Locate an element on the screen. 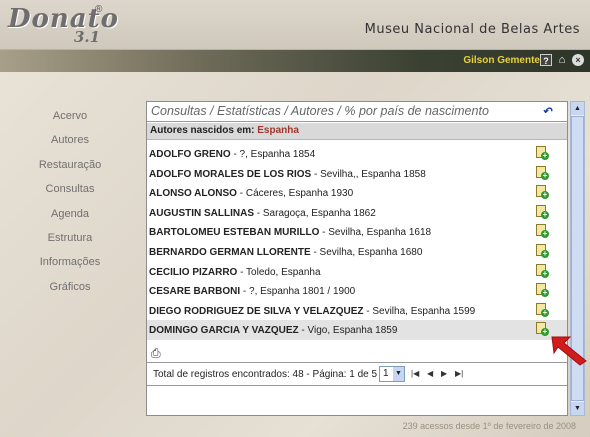 This screenshot has width=590, height=437. next-page-icon: ▶ is located at coordinates (444, 373).